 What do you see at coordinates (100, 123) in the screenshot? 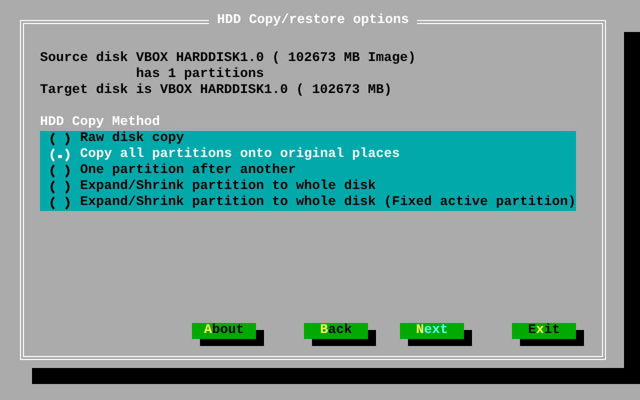
I see `section-label: HDD Copy Method` at bounding box center [100, 123].